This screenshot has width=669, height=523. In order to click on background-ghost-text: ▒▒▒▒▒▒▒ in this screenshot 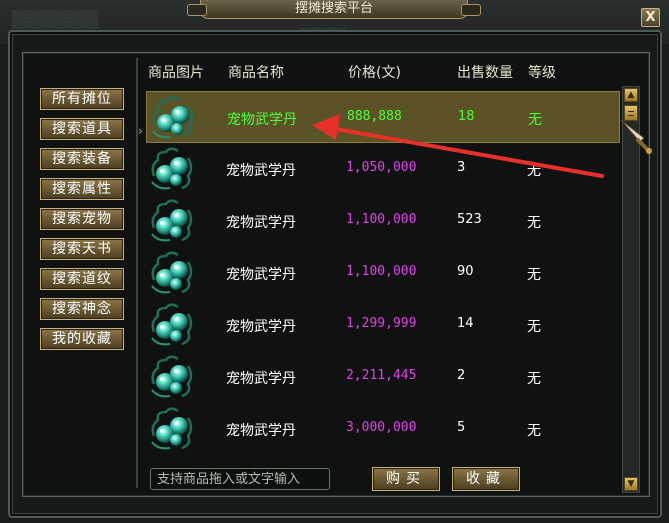, I will do `click(55, 19)`.